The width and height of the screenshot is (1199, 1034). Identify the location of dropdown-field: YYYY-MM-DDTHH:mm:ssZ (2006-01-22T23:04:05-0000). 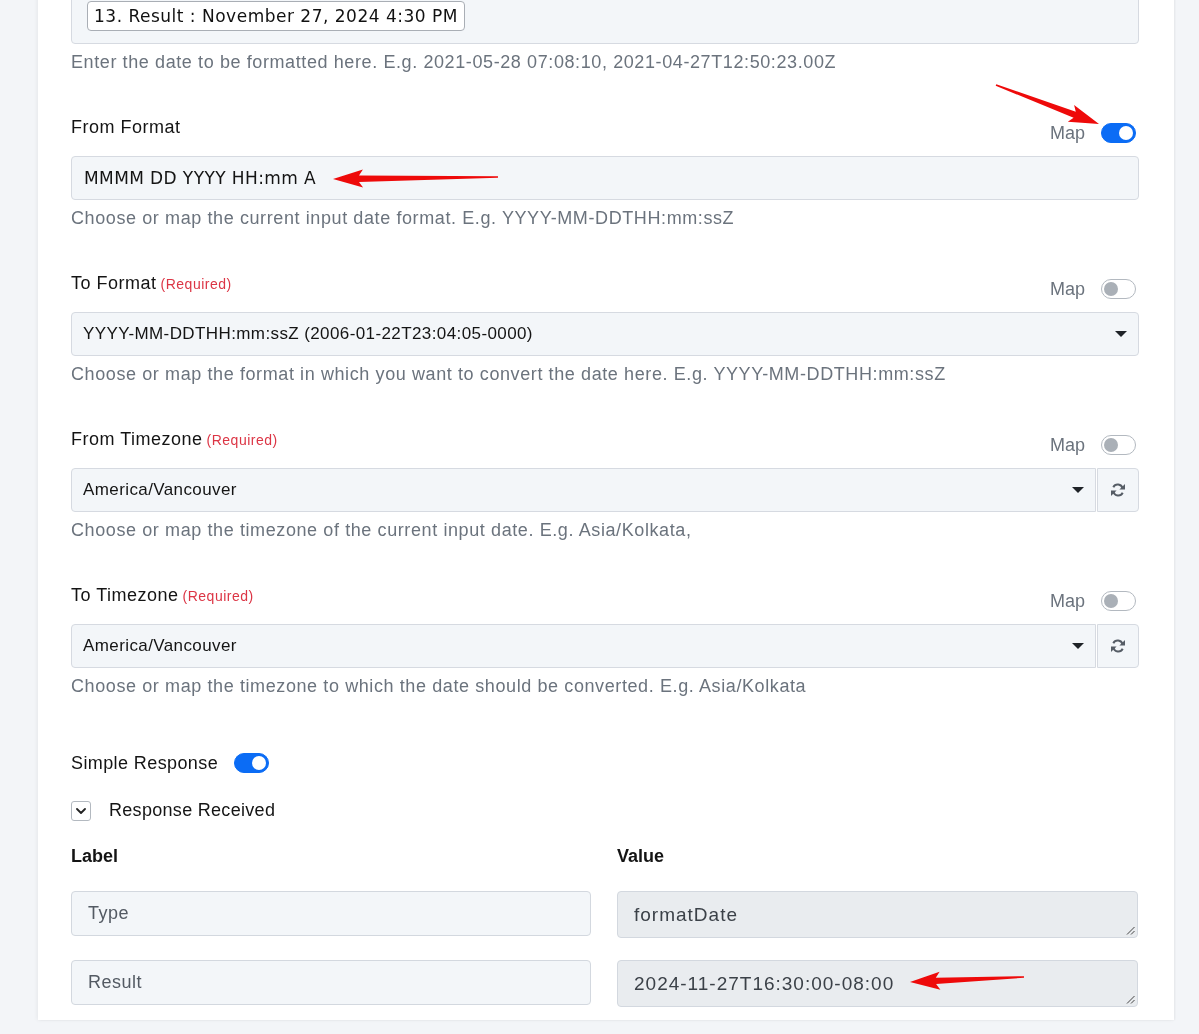
(605, 334).